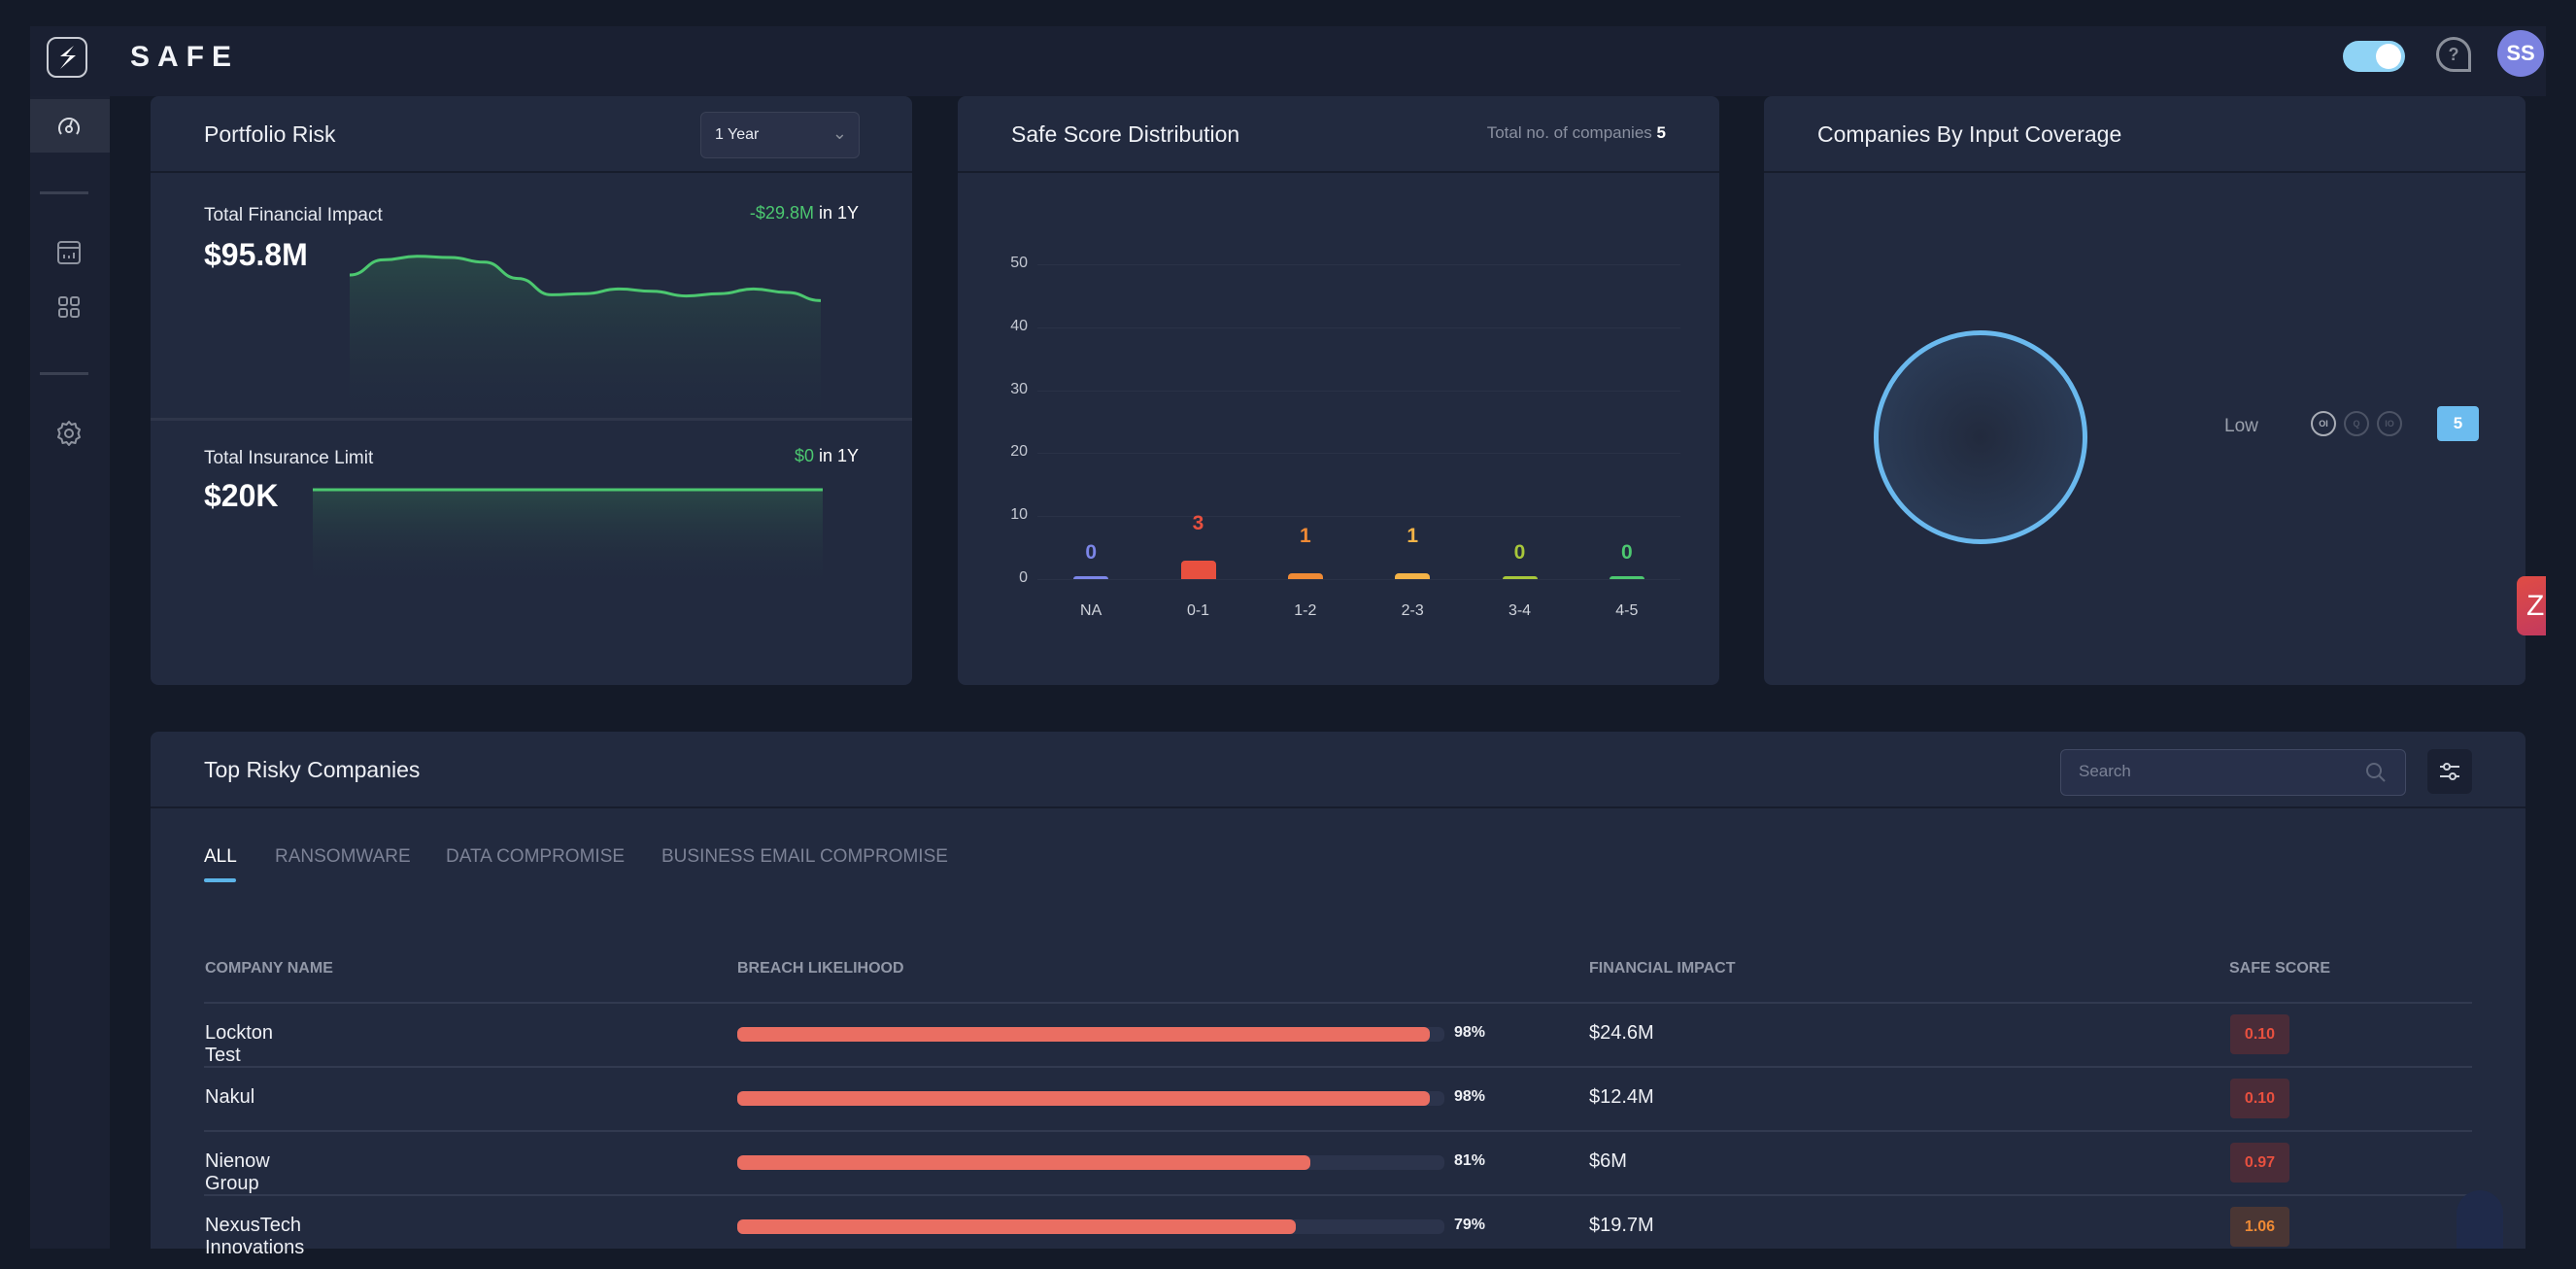 This screenshot has height=1269, width=2576. What do you see at coordinates (2323, 423) in the screenshot?
I see `source-oi-icon: OI` at bounding box center [2323, 423].